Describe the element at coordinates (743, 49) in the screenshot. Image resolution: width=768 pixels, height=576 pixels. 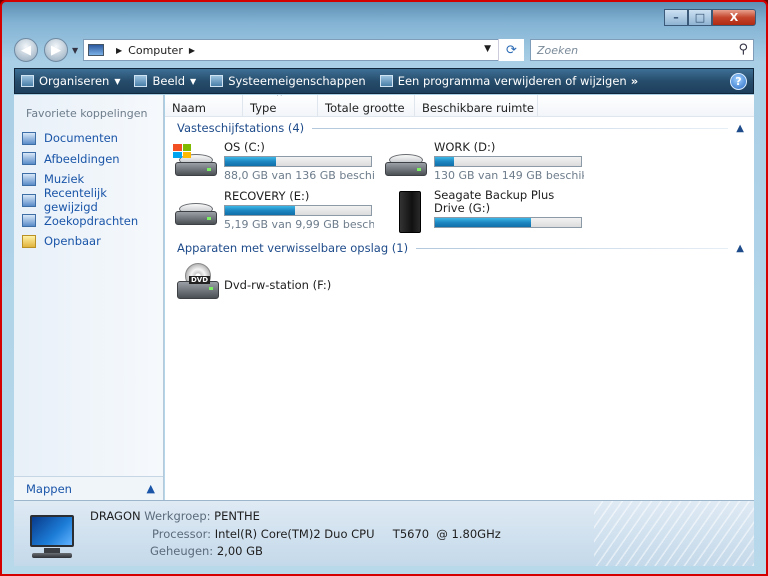
I see `search-icon: ⚲` at that location.